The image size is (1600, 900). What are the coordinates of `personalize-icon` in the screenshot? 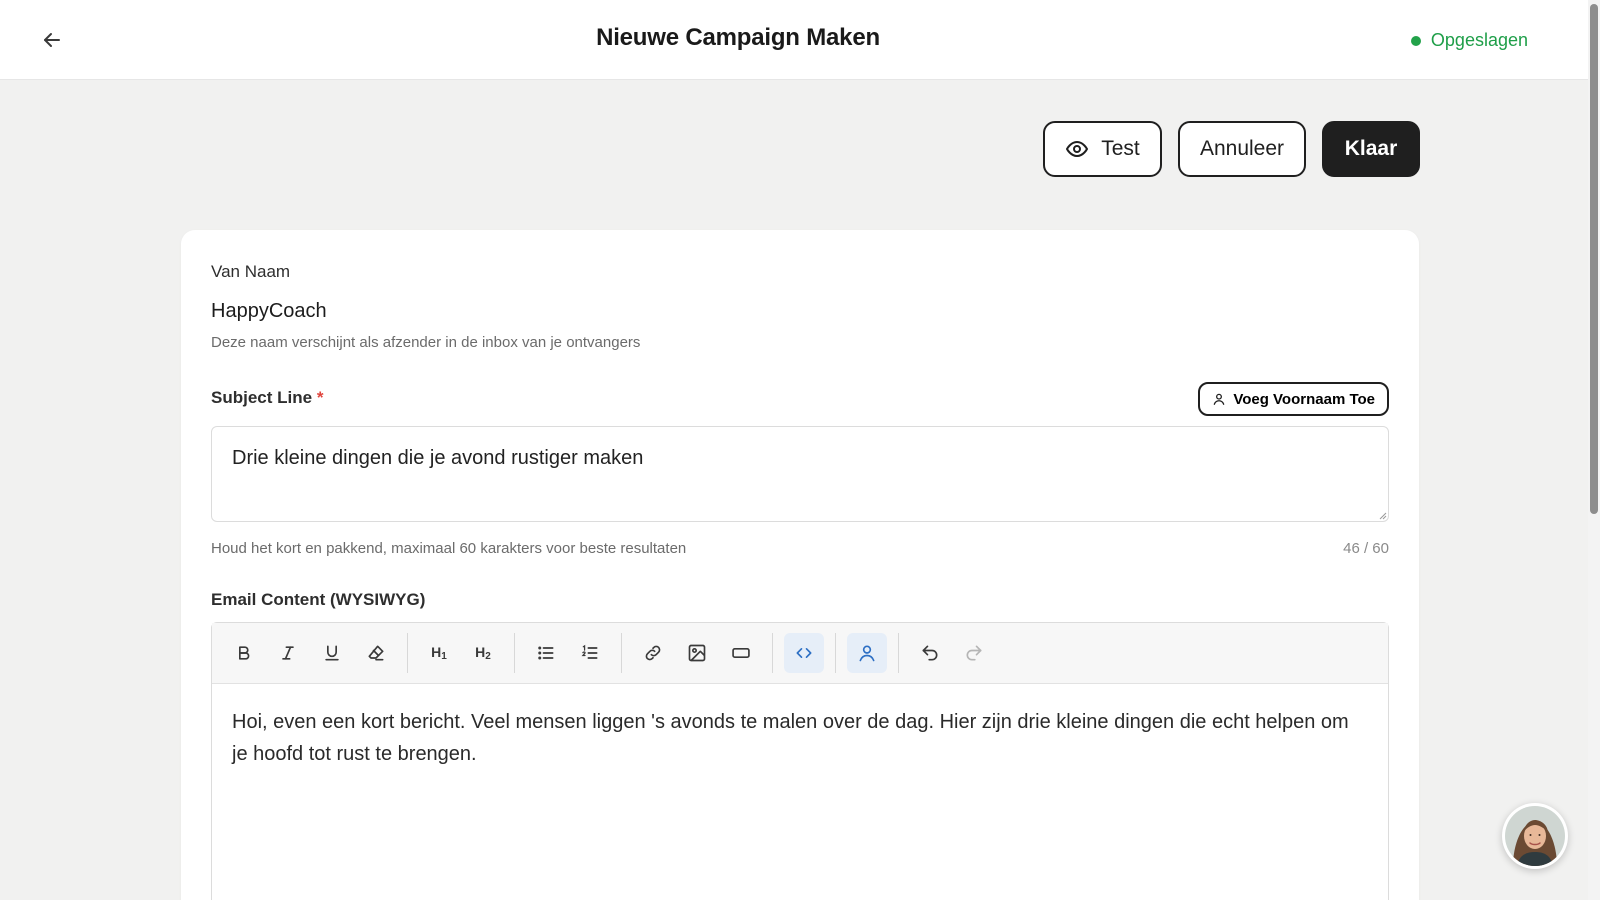 It's located at (867, 653).